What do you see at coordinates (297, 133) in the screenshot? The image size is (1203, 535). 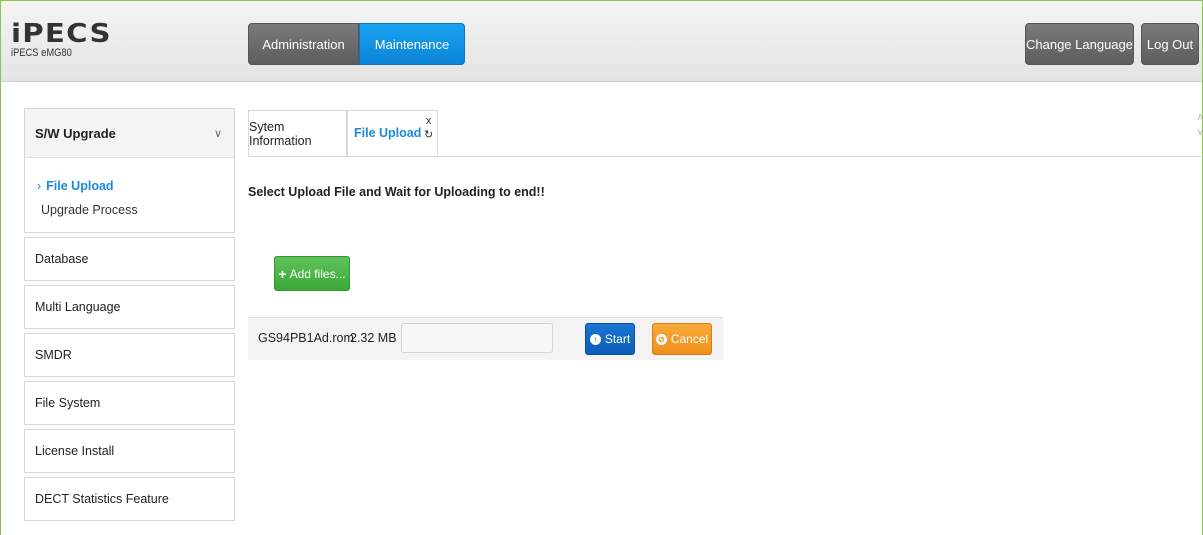 I see `tab-system-information: Sytem Information` at bounding box center [297, 133].